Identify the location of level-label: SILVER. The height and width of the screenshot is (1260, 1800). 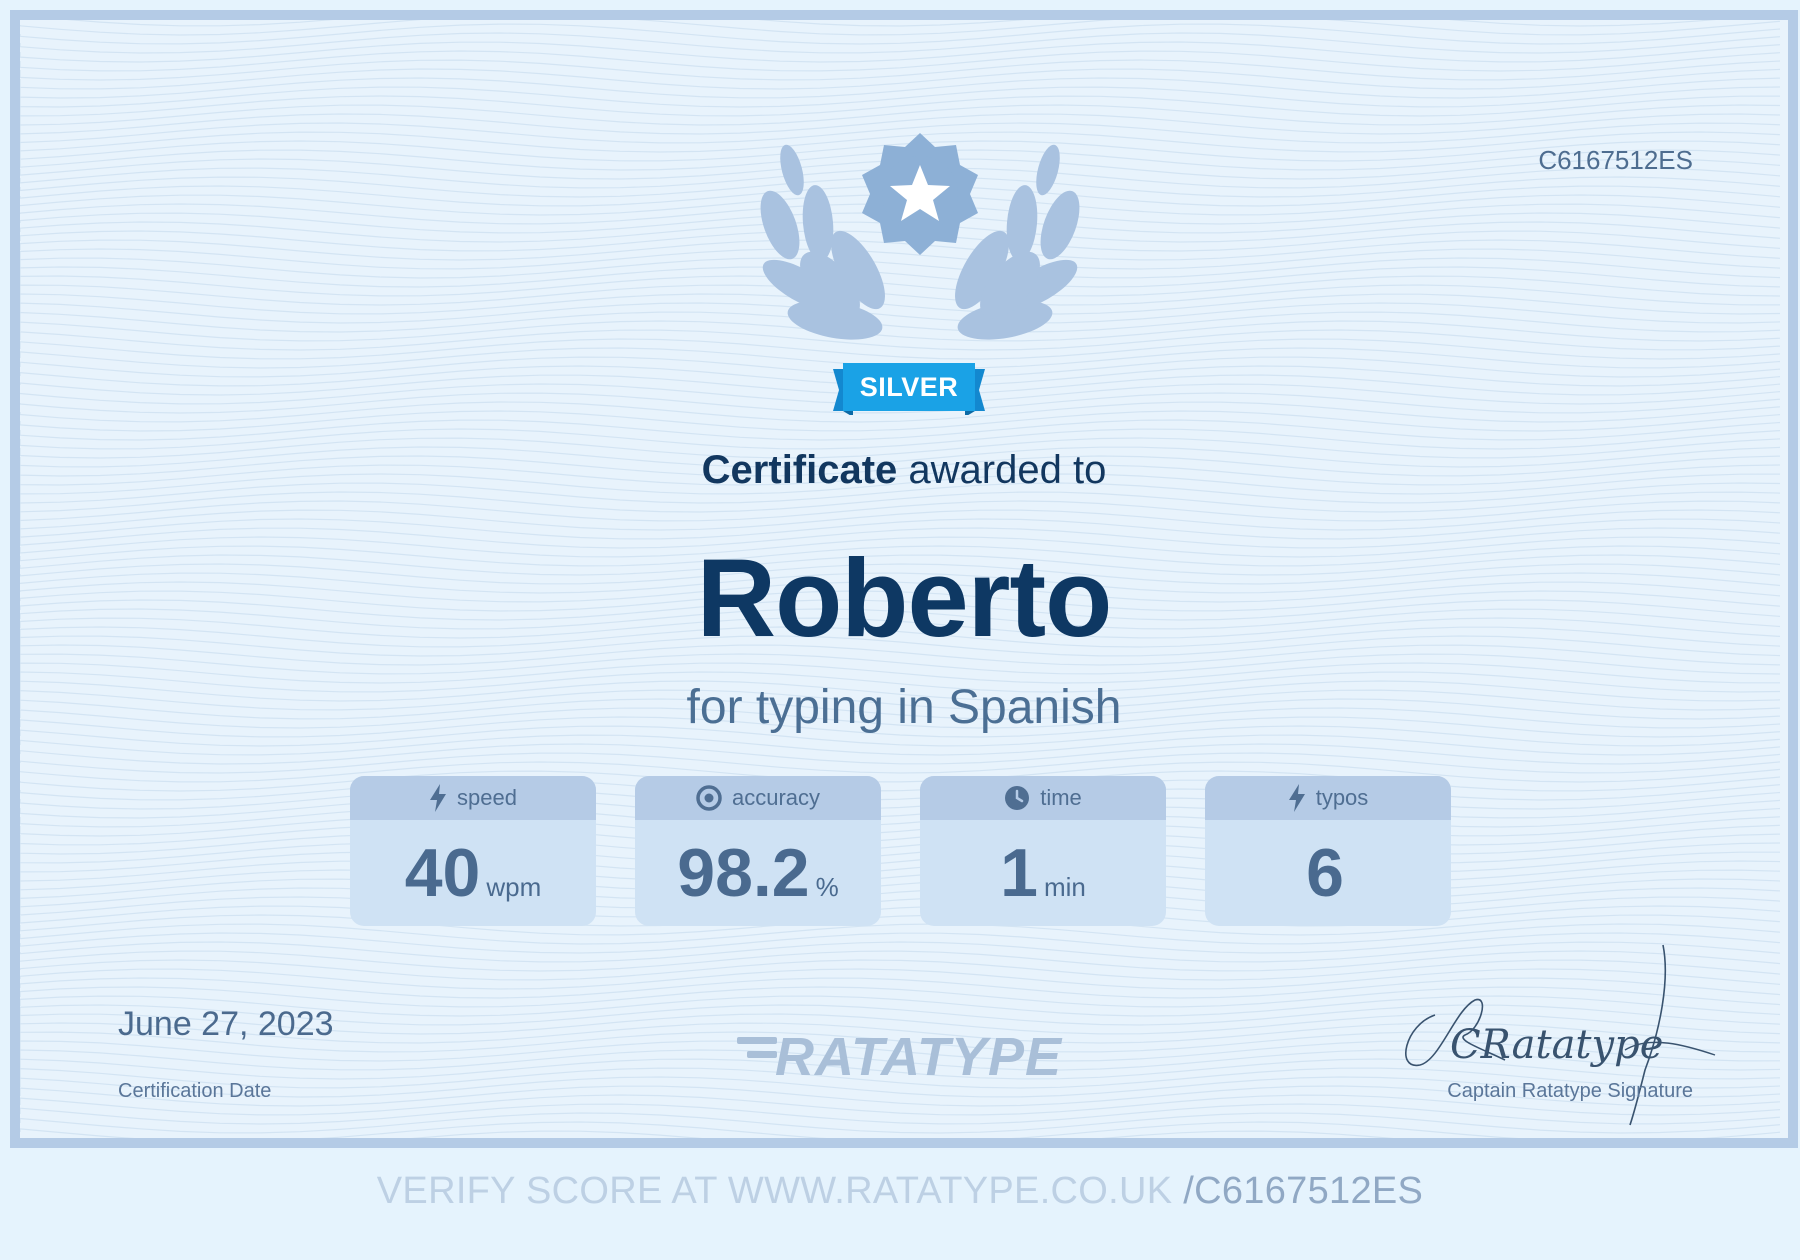
(909, 387).